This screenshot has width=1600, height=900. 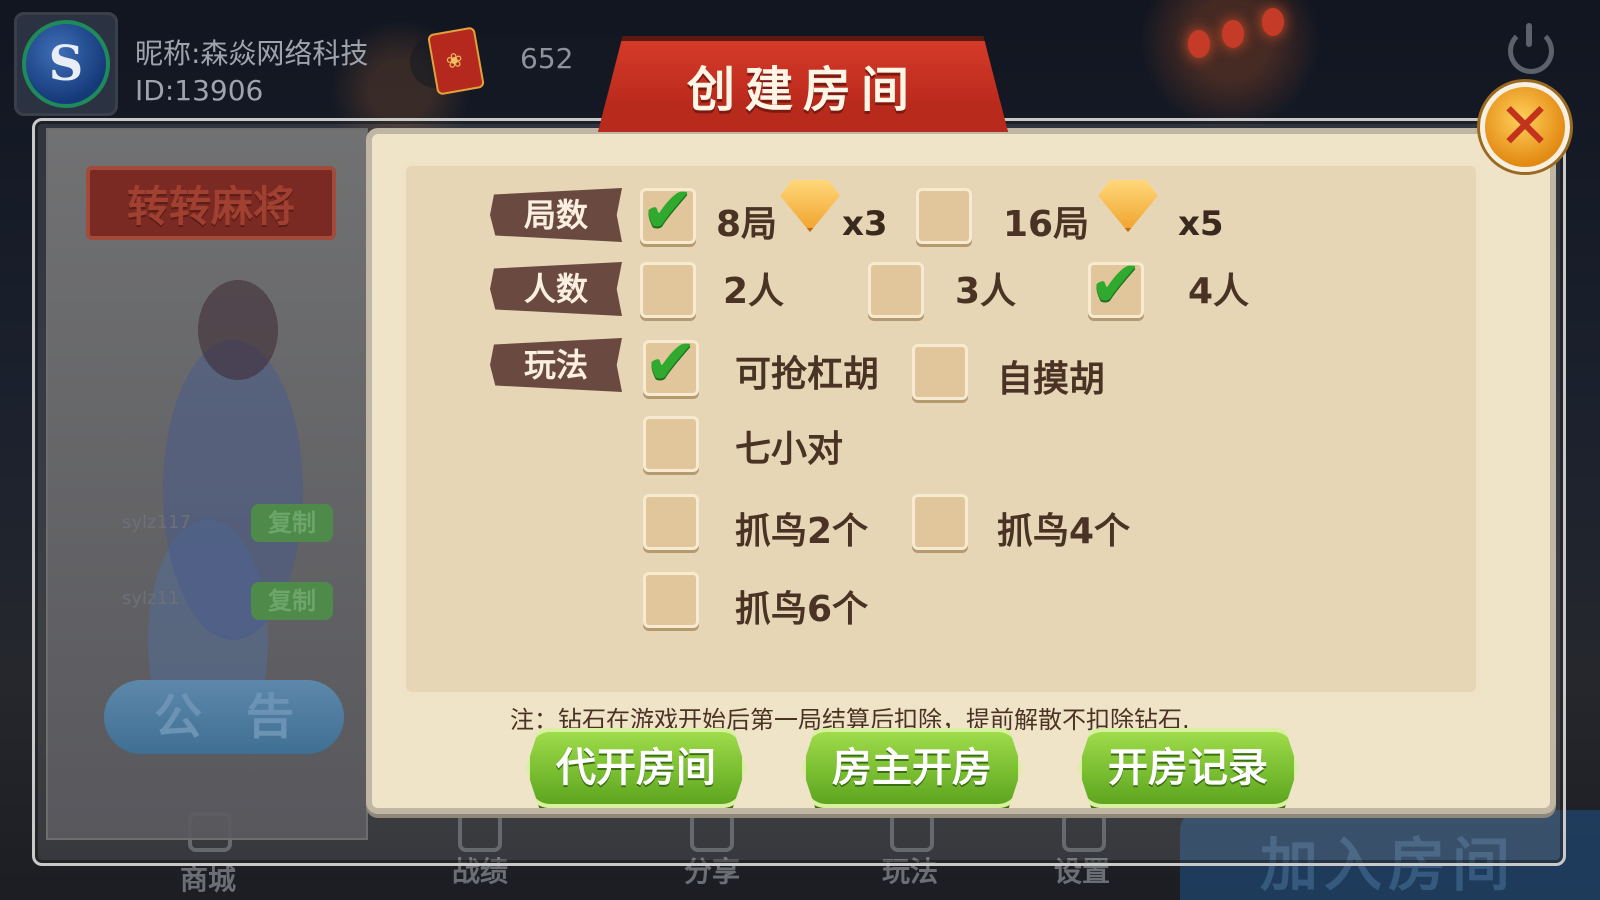 I want to click on option-16-rounds: 16局, so click(x=1046, y=221).